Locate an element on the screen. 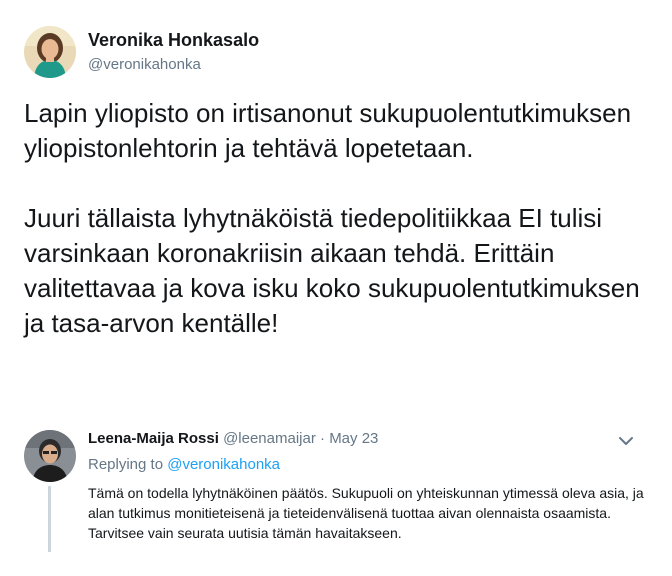  tweet-author: Veronika Honkasalo @veronikahonka is located at coordinates (141, 52).